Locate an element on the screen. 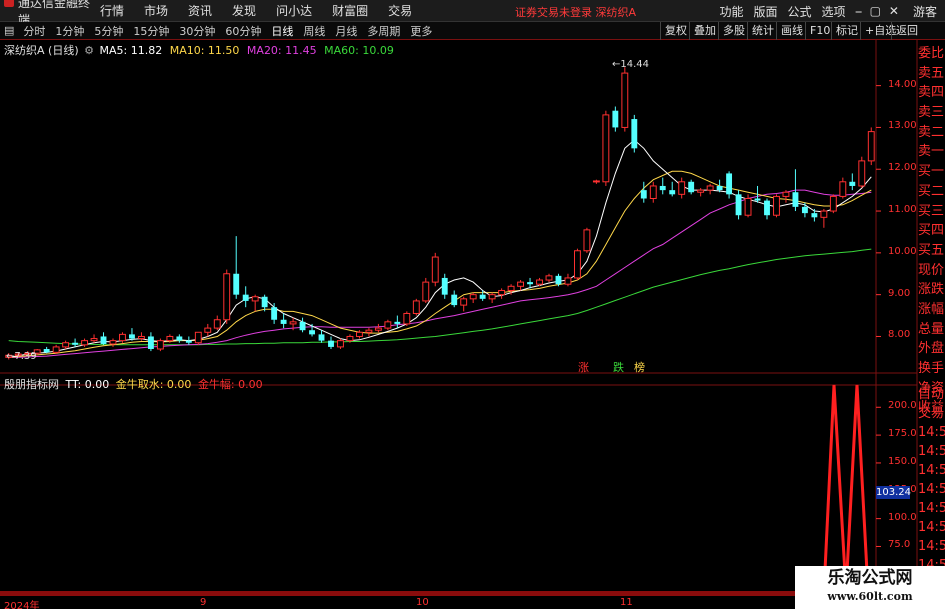 The width and height of the screenshot is (945, 609). indicator-zigzag is located at coordinates (846, 488).